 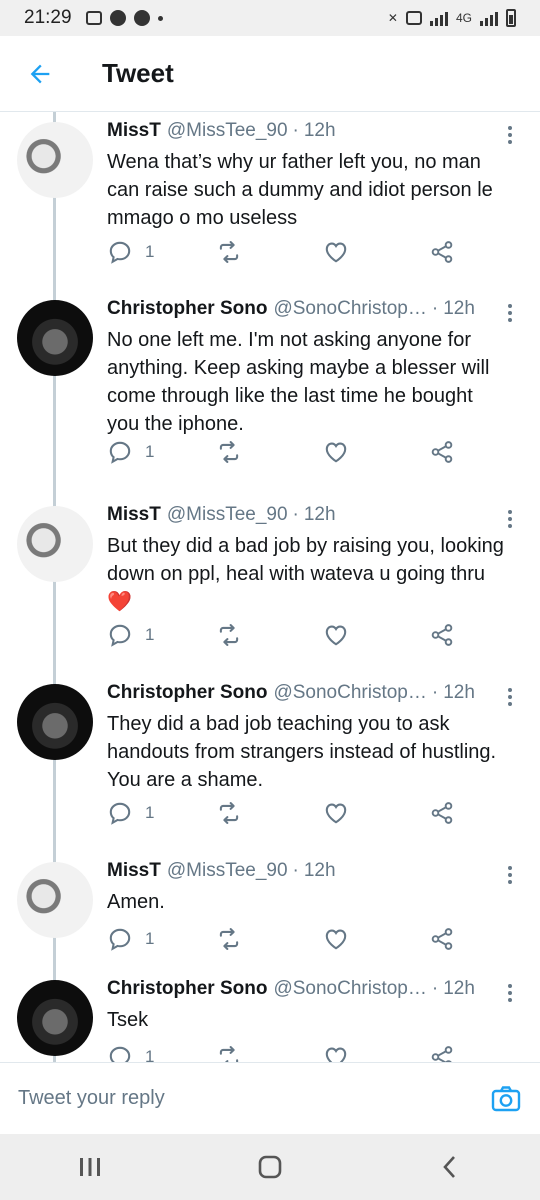 I want to click on system-nav-bar, so click(x=270, y=1167).